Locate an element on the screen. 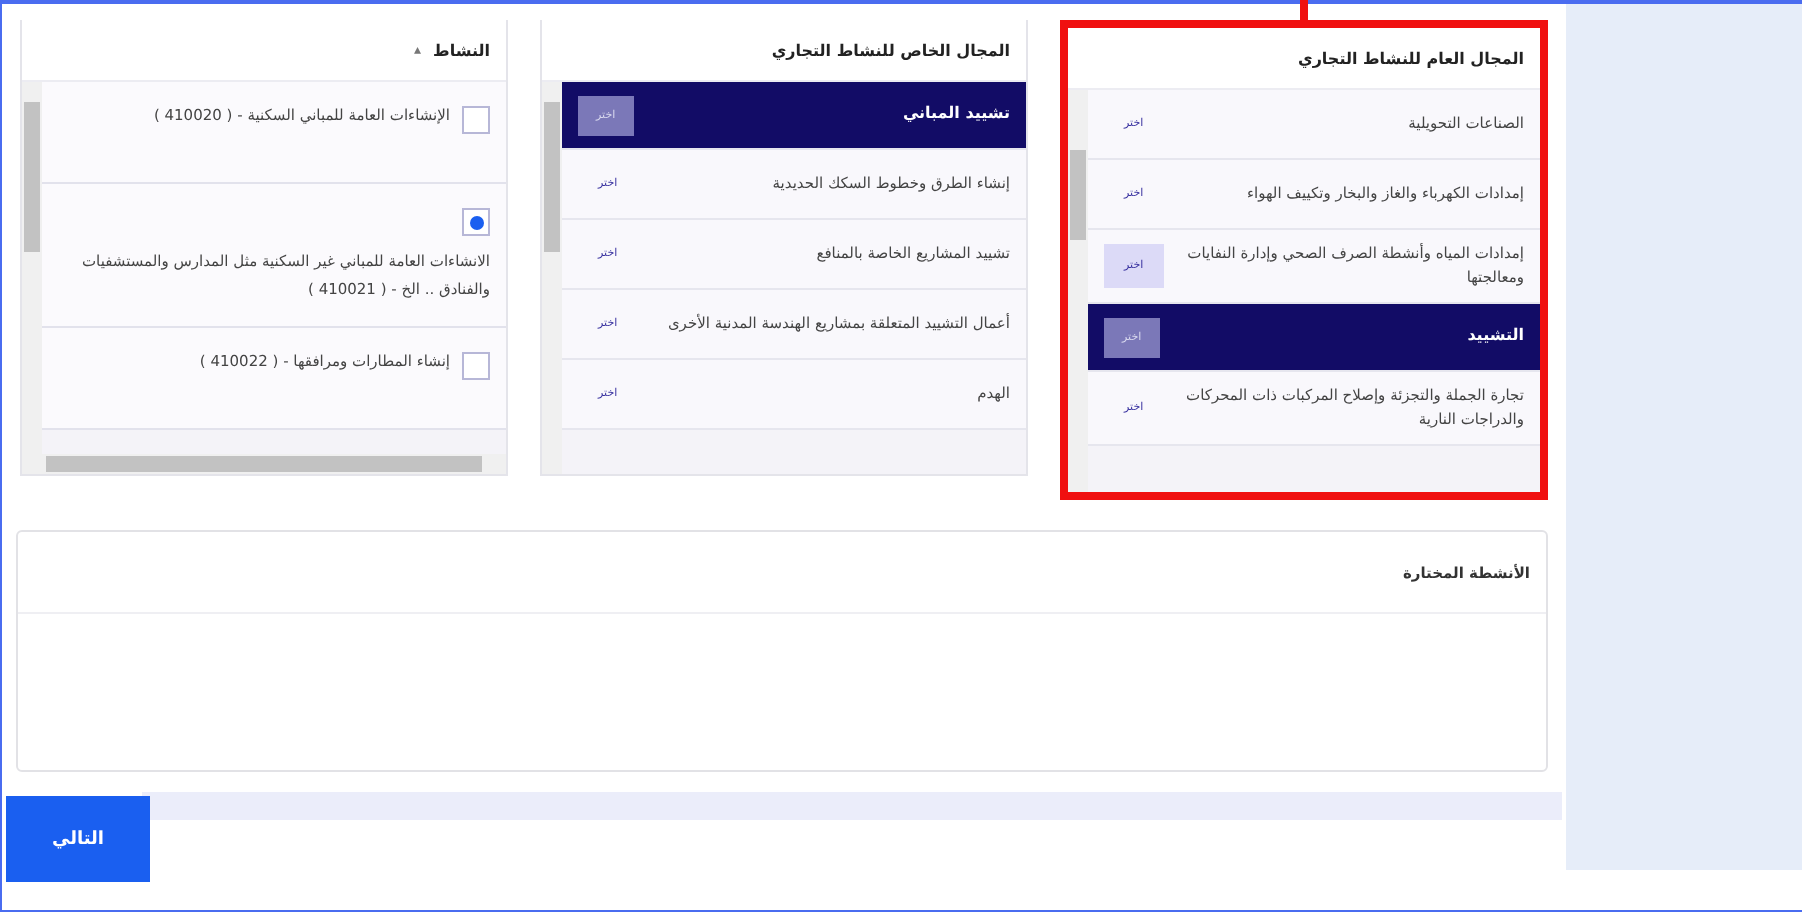  column-title: المجال العام للنشاط التجاري is located at coordinates (1410, 58).